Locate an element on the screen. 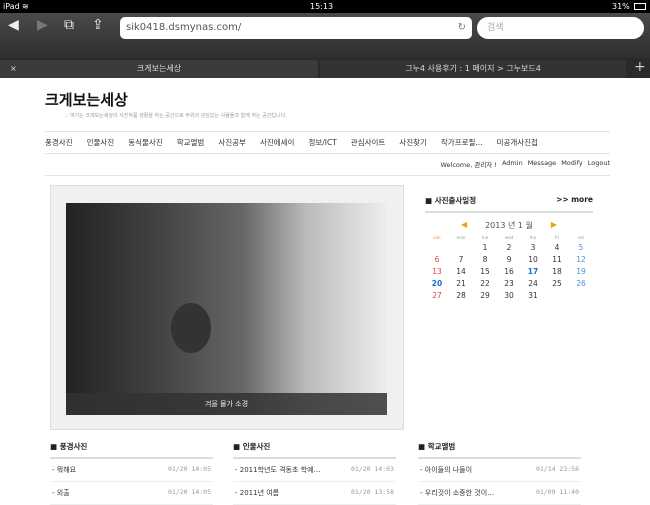  message-link: Message is located at coordinates (542, 164).